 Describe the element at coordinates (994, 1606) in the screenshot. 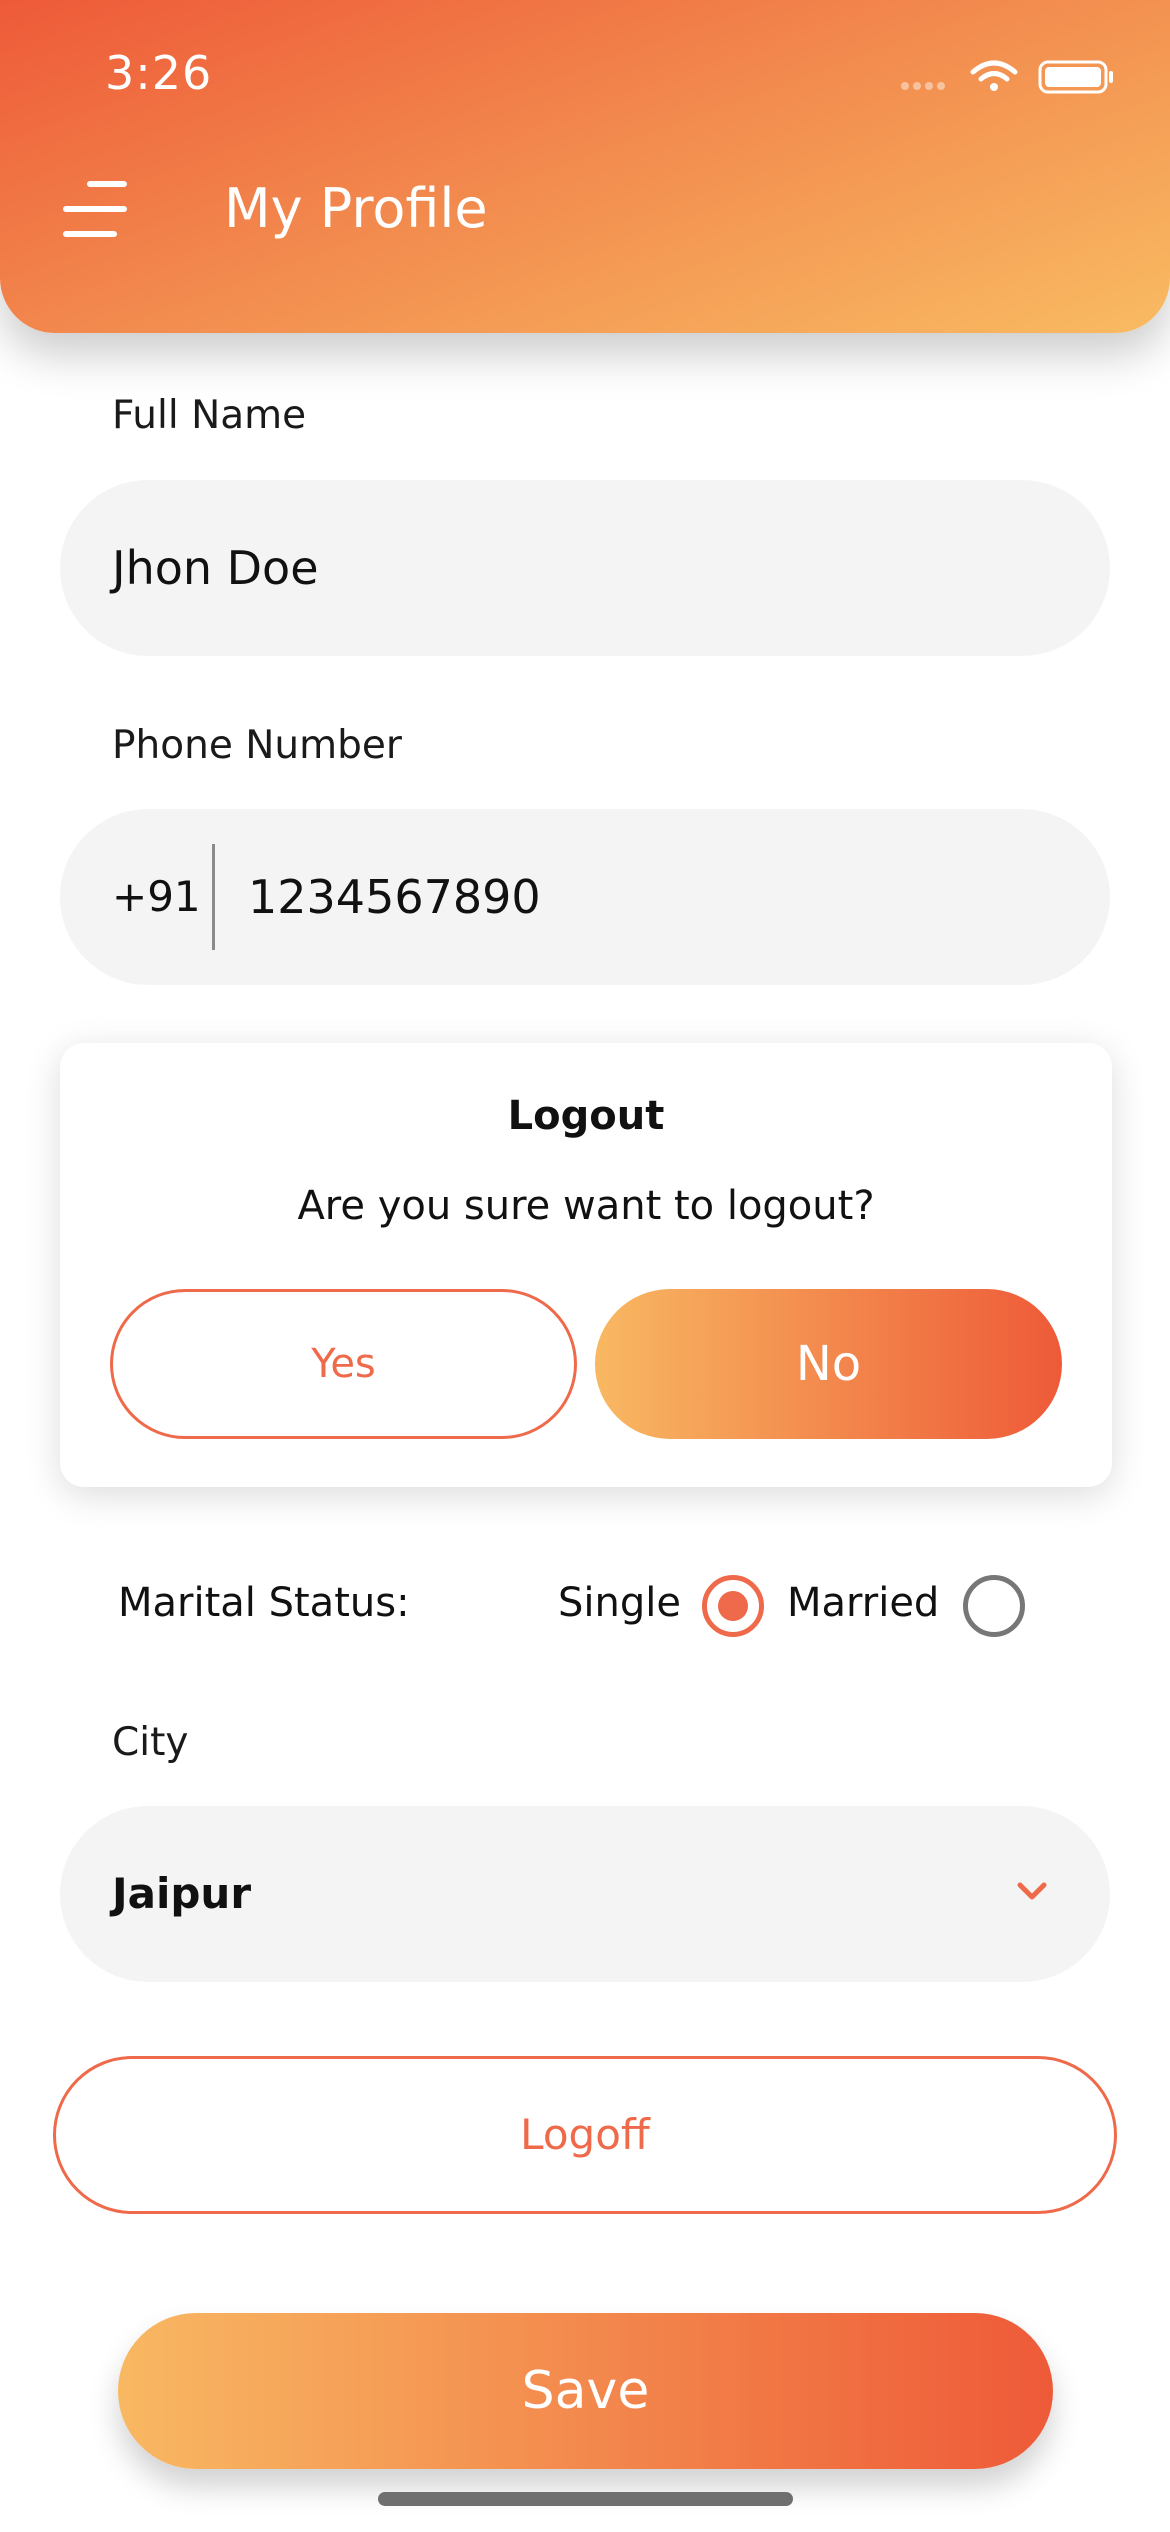

I see `married-radio` at that location.